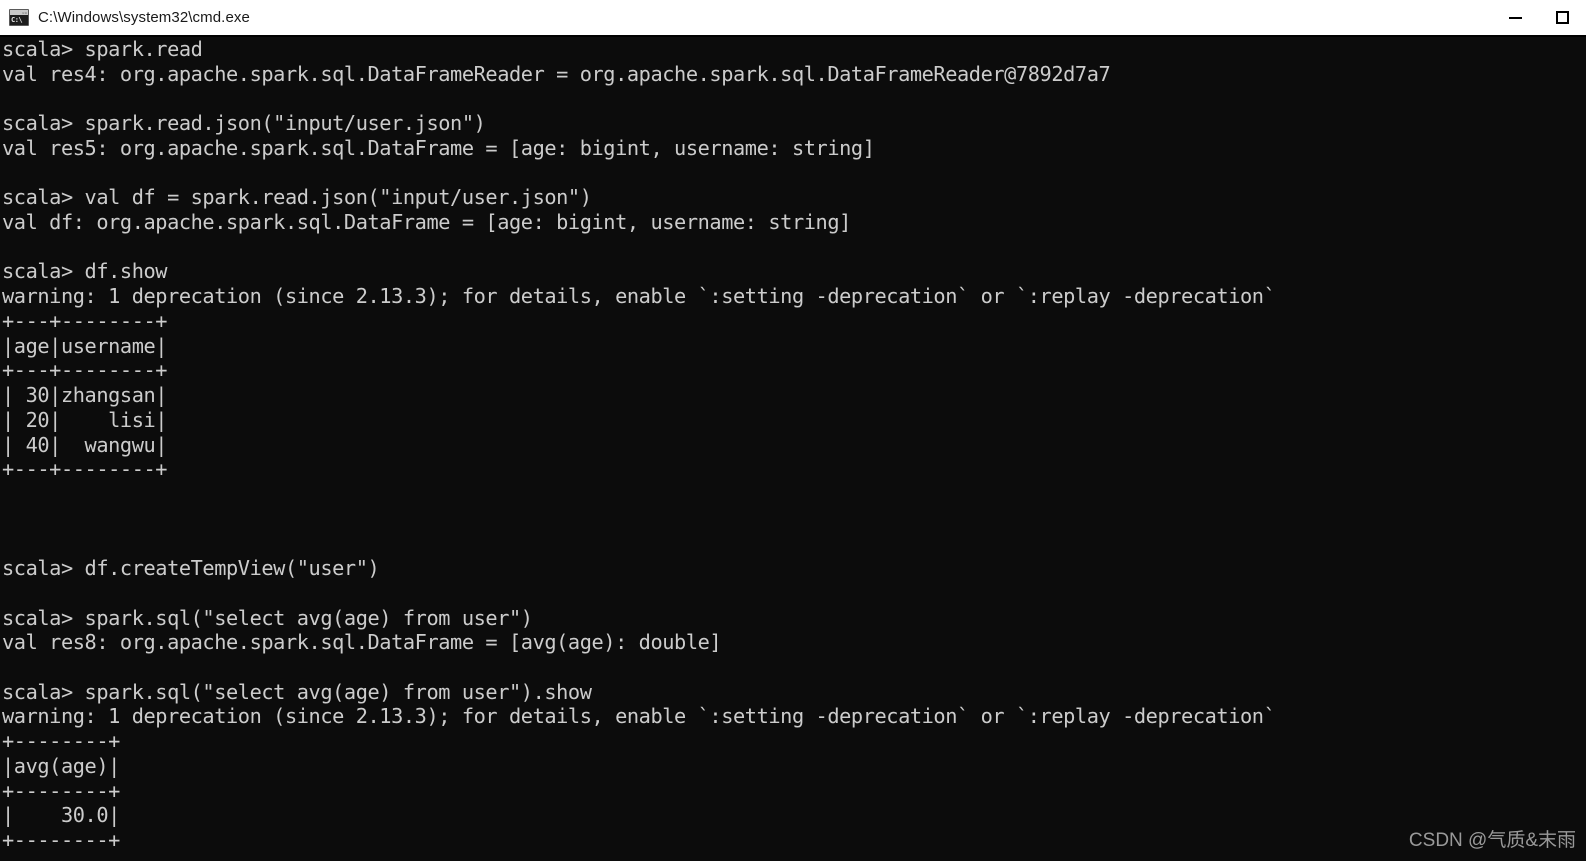 The image size is (1586, 861). I want to click on maximize-button, so click(1562, 17).